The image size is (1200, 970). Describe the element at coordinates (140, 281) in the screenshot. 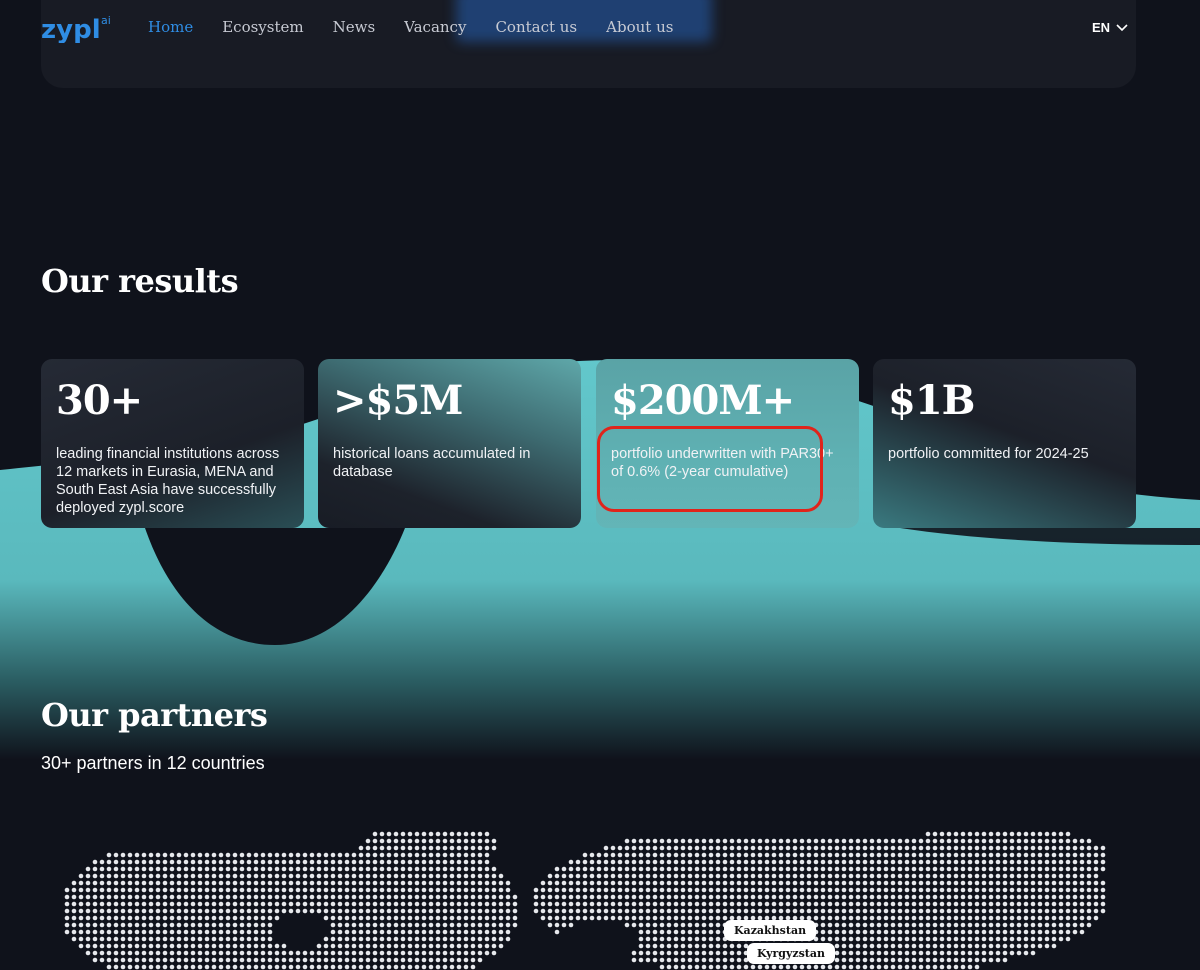

I see `results-title: Our results` at that location.